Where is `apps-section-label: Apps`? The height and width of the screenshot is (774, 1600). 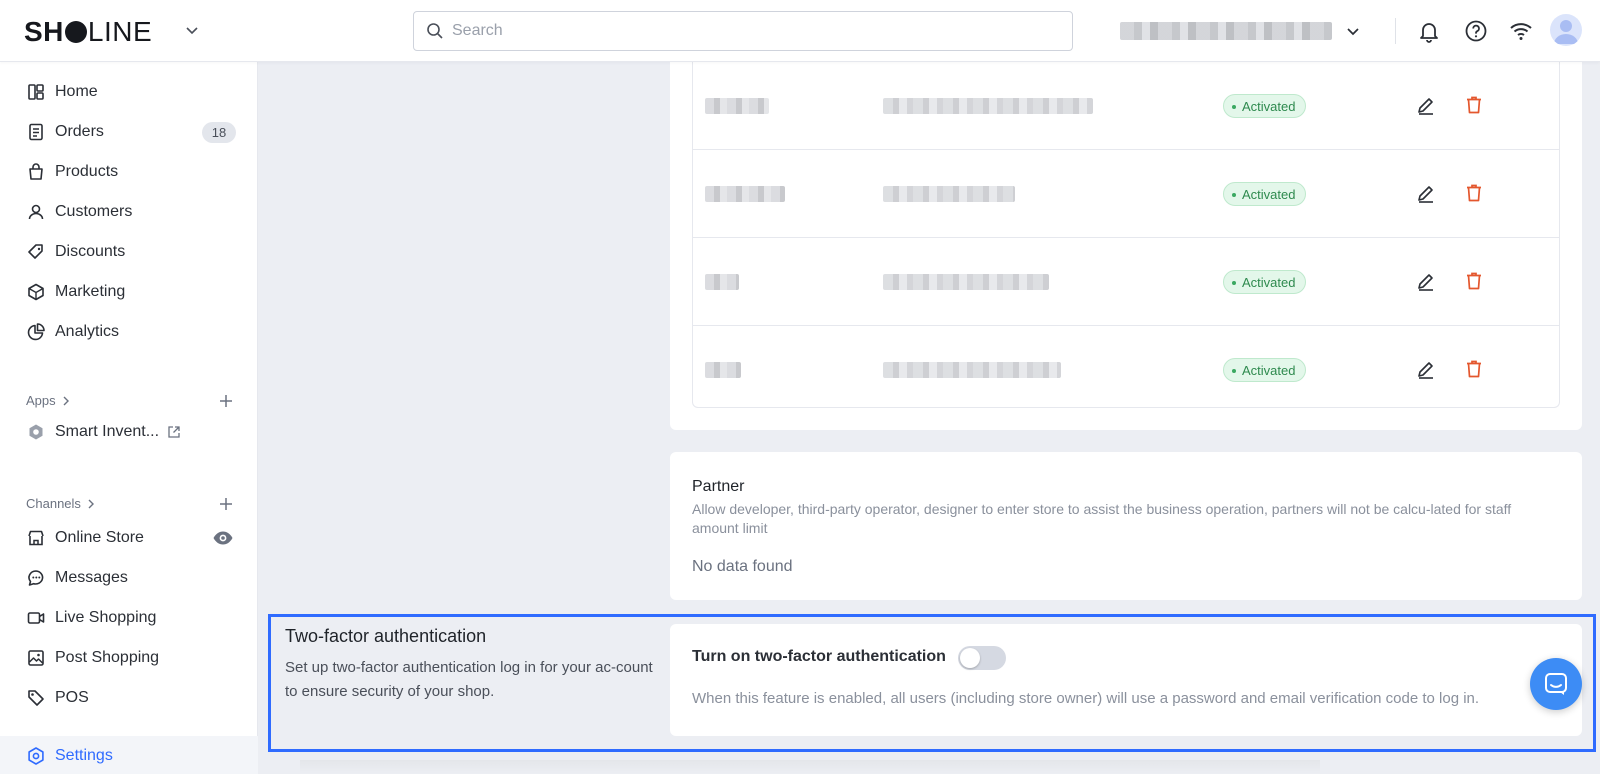
apps-section-label: Apps is located at coordinates (49, 400).